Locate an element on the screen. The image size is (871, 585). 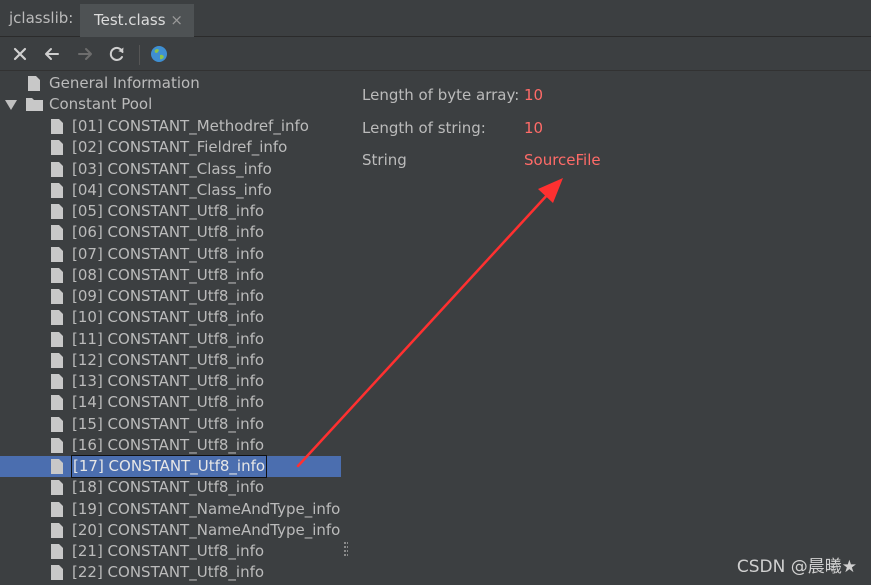
tree-item-constant-02: [02] CONSTANT_Fieldref_info is located at coordinates (174, 147).